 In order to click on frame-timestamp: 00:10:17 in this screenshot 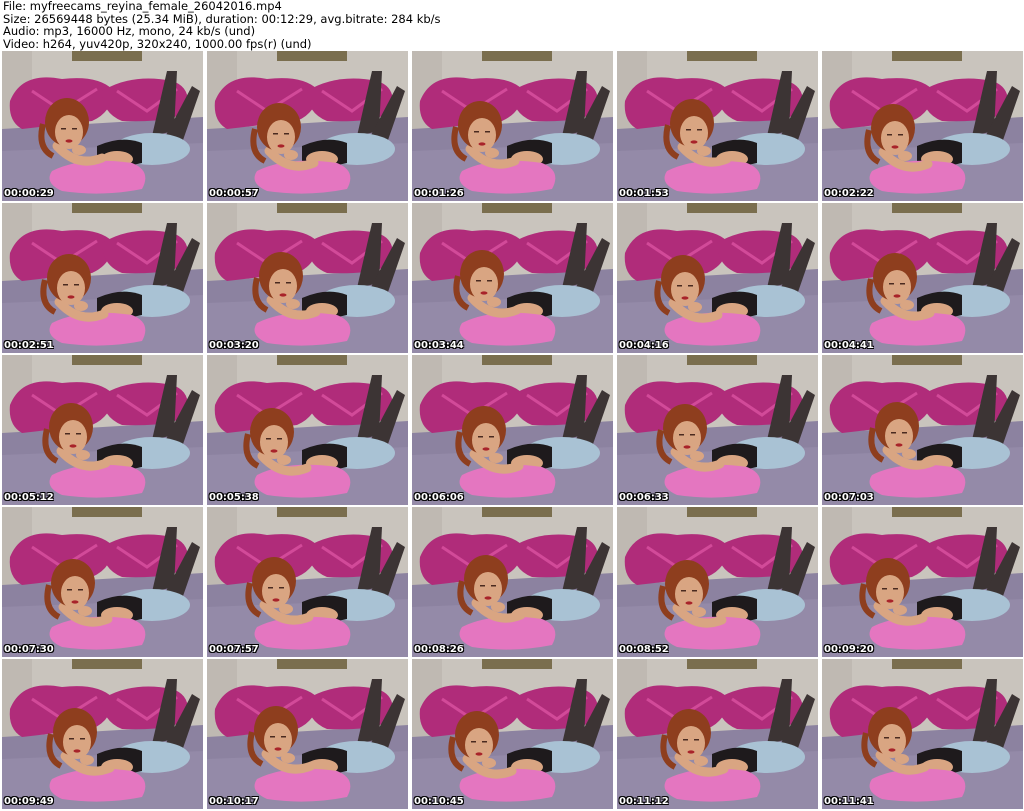, I will do `click(234, 801)`.